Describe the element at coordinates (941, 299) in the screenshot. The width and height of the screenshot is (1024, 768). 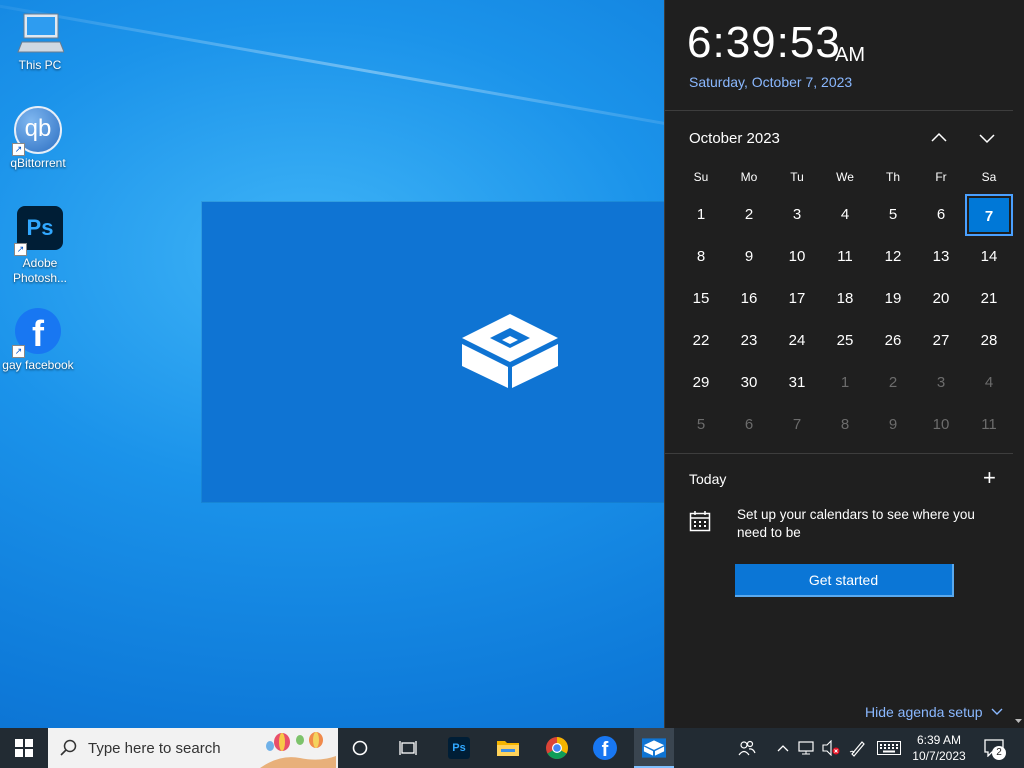
I see `calendar-day: 20` at that location.